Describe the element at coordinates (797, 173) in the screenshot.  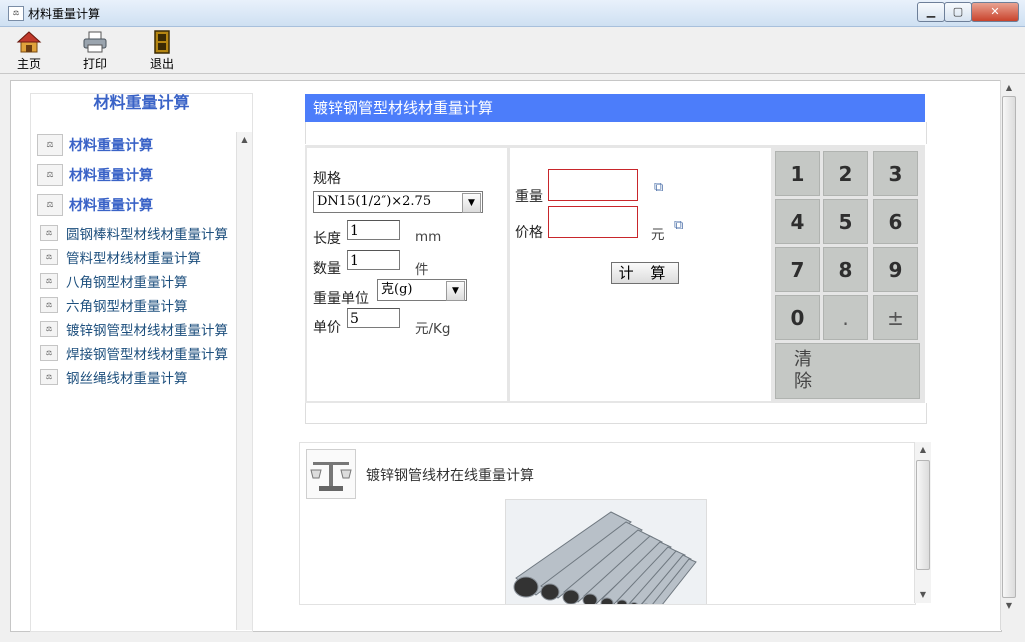
I see `key-1: 1` at that location.